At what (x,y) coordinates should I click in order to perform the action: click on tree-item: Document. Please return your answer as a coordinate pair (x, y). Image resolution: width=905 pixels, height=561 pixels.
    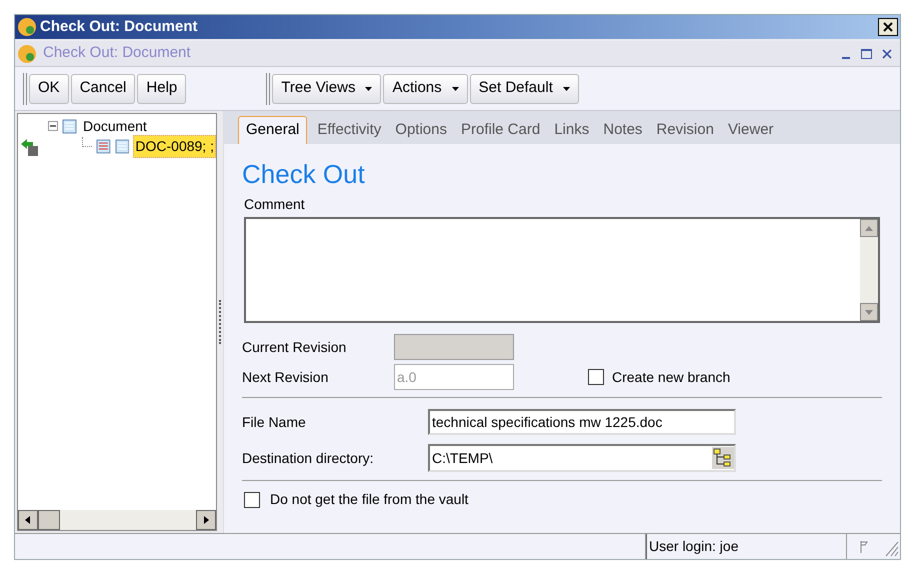
    Looking at the image, I should click on (115, 126).